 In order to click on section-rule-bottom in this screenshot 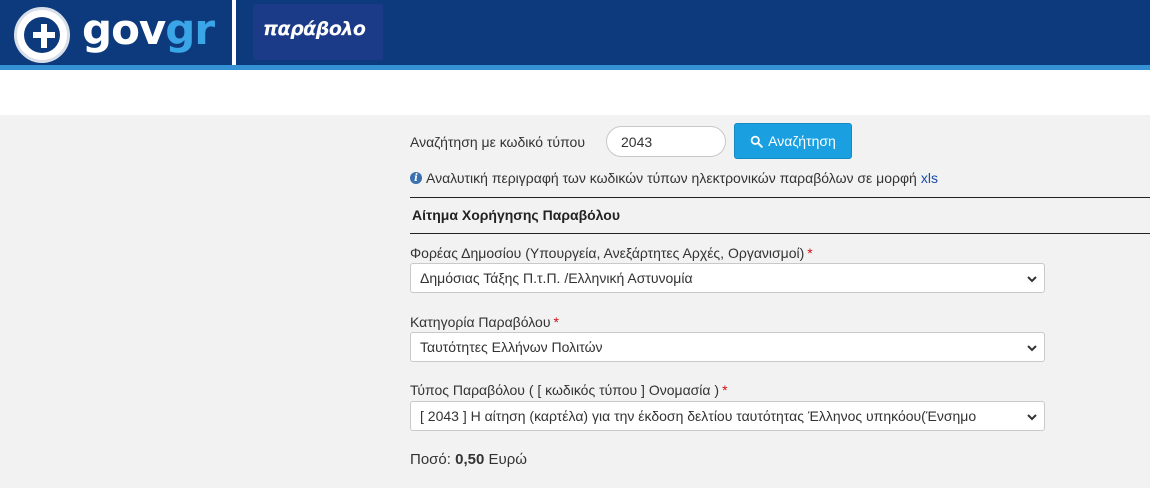, I will do `click(780, 233)`.